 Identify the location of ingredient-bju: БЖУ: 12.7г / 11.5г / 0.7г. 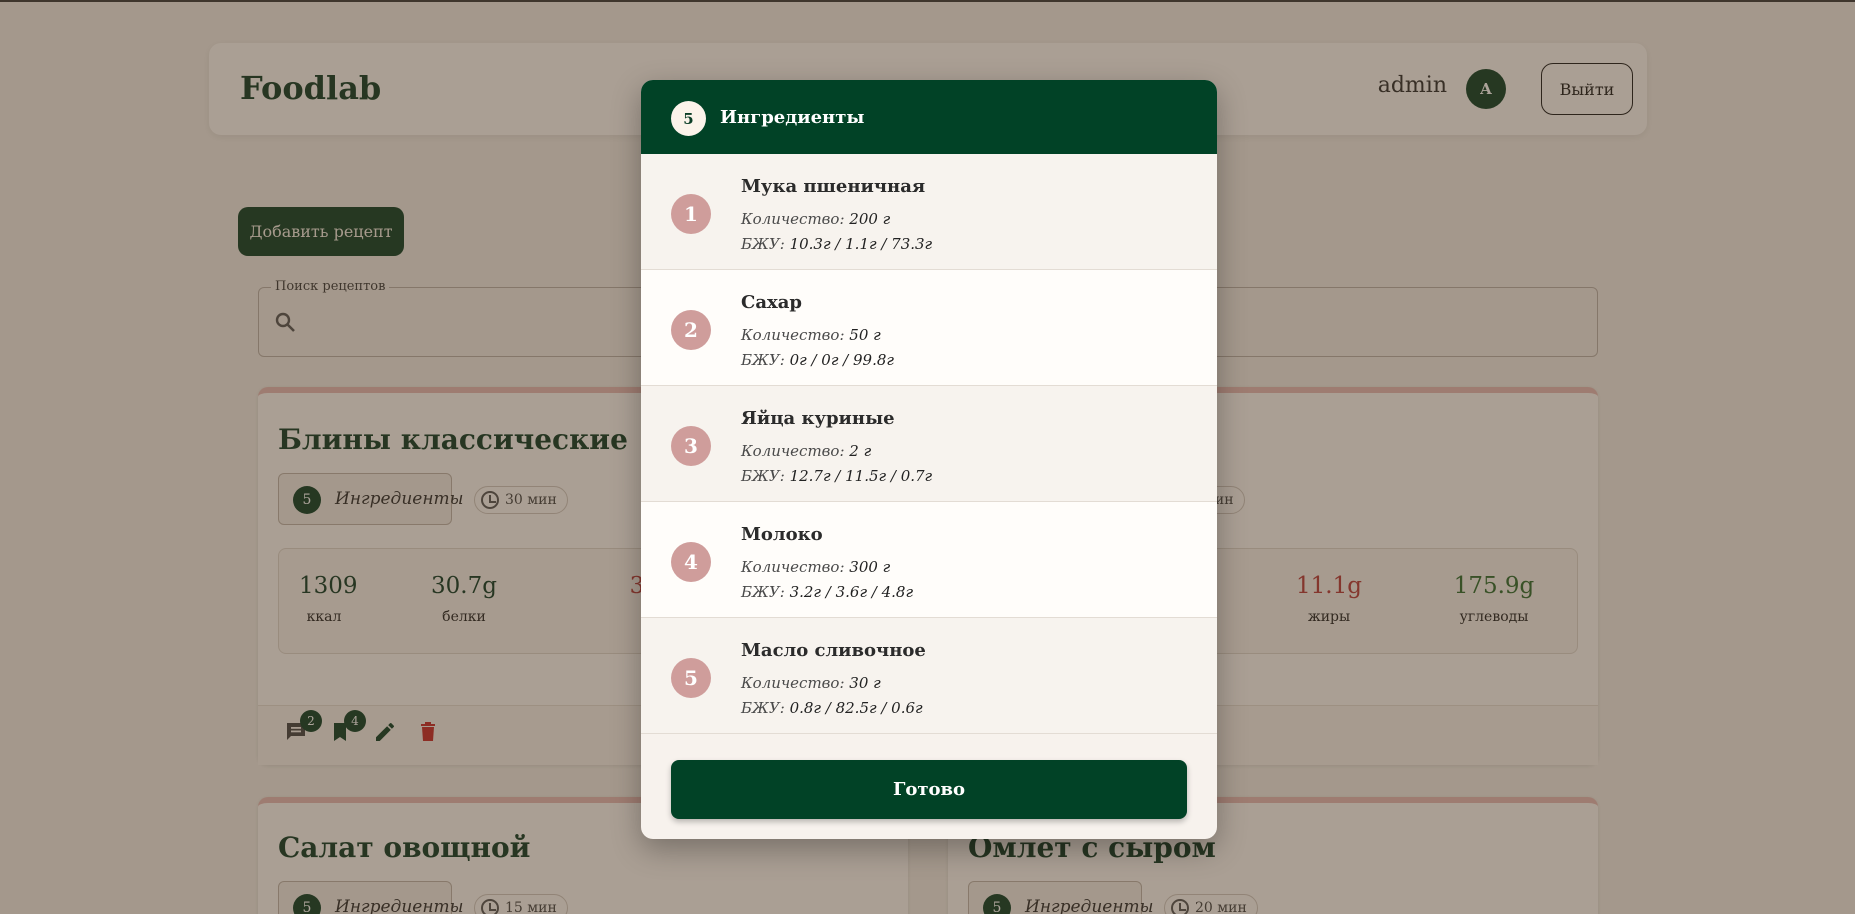
(837, 476).